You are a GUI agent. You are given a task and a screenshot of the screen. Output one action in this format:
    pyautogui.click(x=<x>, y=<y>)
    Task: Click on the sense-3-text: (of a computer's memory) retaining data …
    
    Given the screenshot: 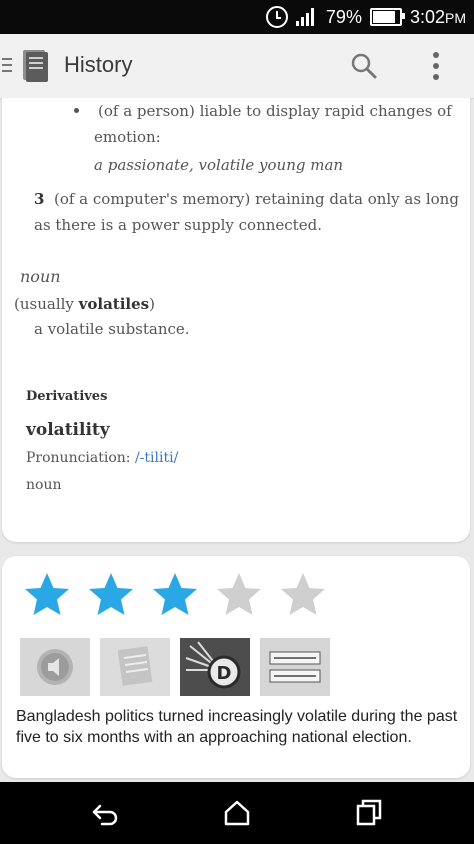 What is the action you would take?
    pyautogui.click(x=256, y=199)
    